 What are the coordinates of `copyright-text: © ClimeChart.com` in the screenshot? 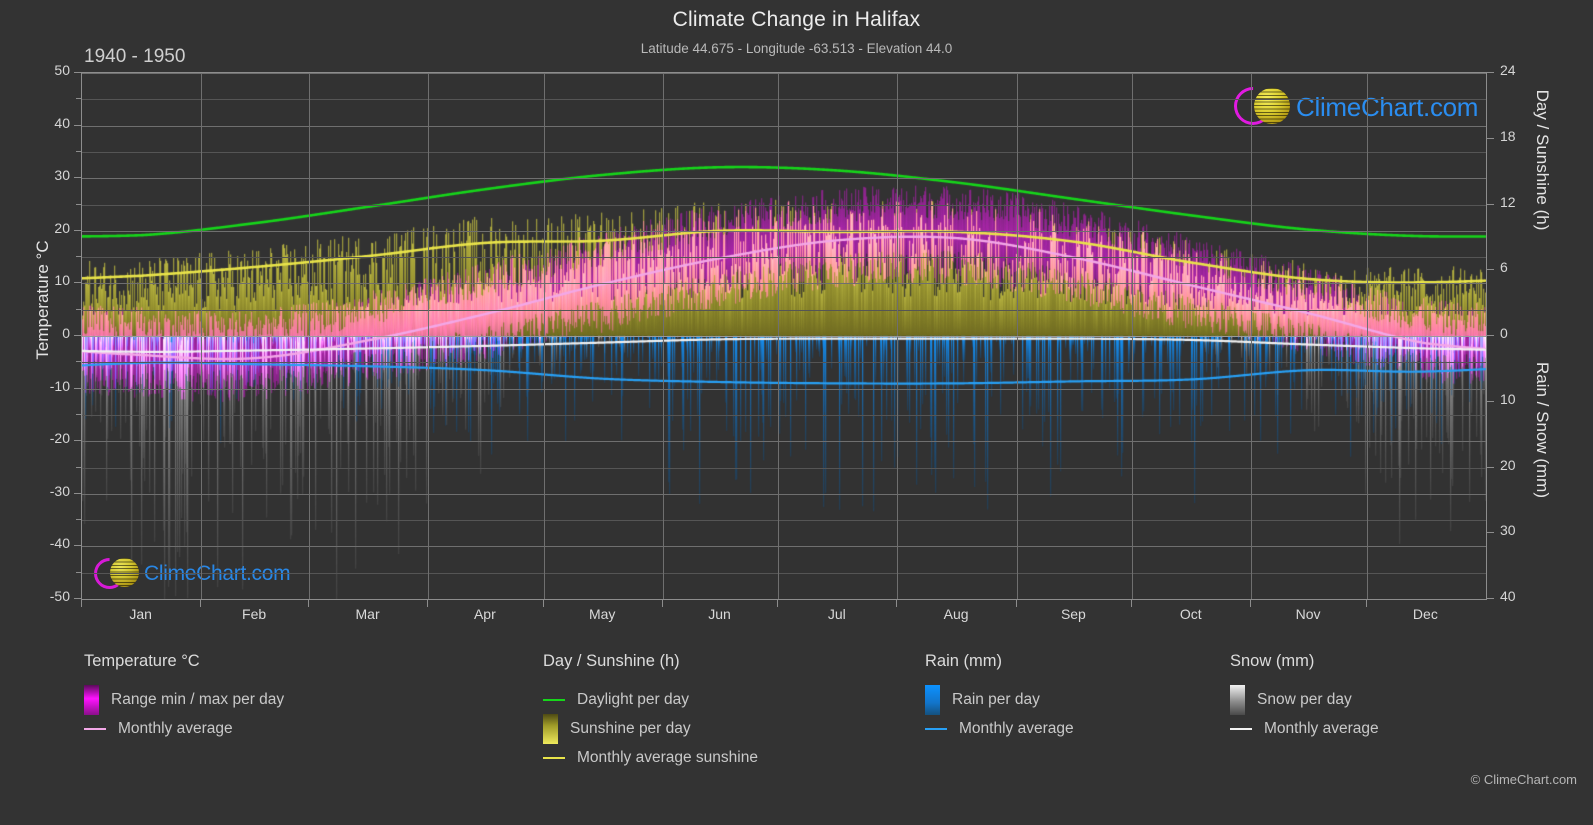 It's located at (1523, 779).